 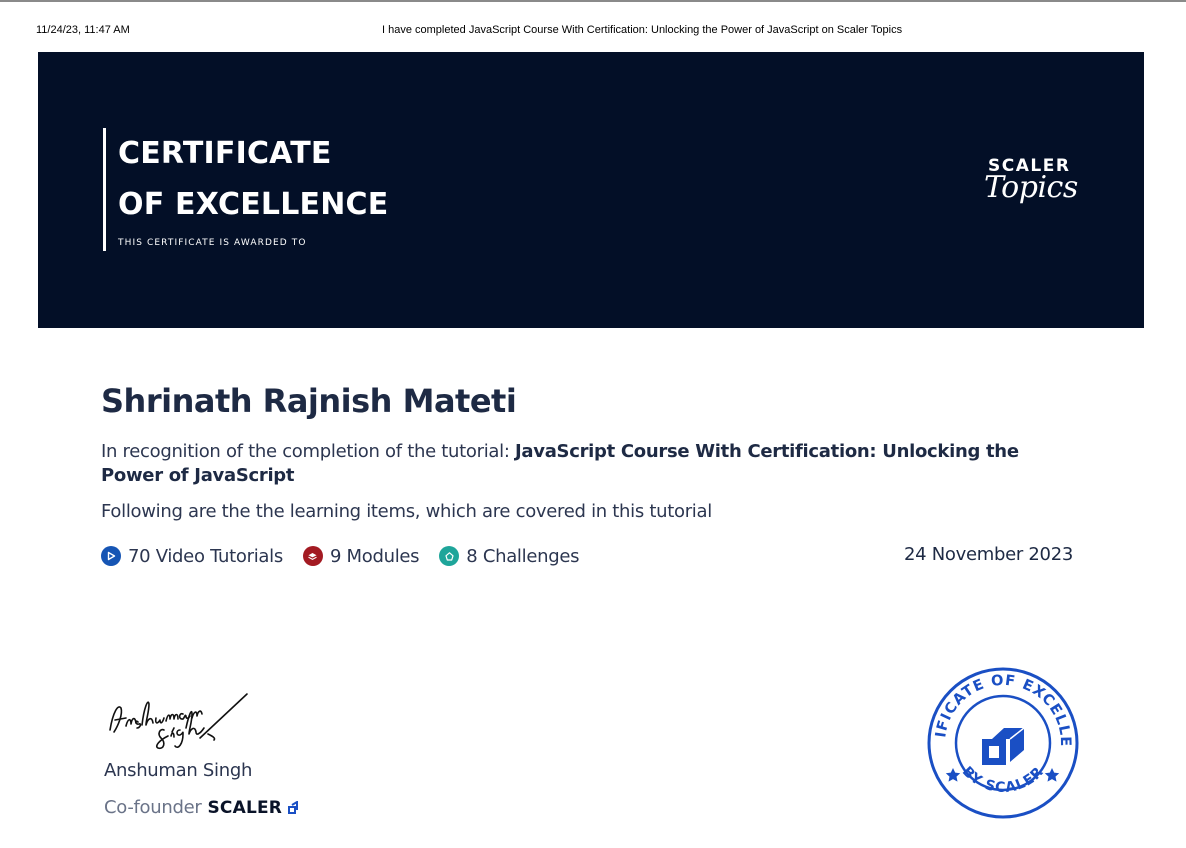 I want to click on brand-script: Topics, so click(x=1031, y=187).